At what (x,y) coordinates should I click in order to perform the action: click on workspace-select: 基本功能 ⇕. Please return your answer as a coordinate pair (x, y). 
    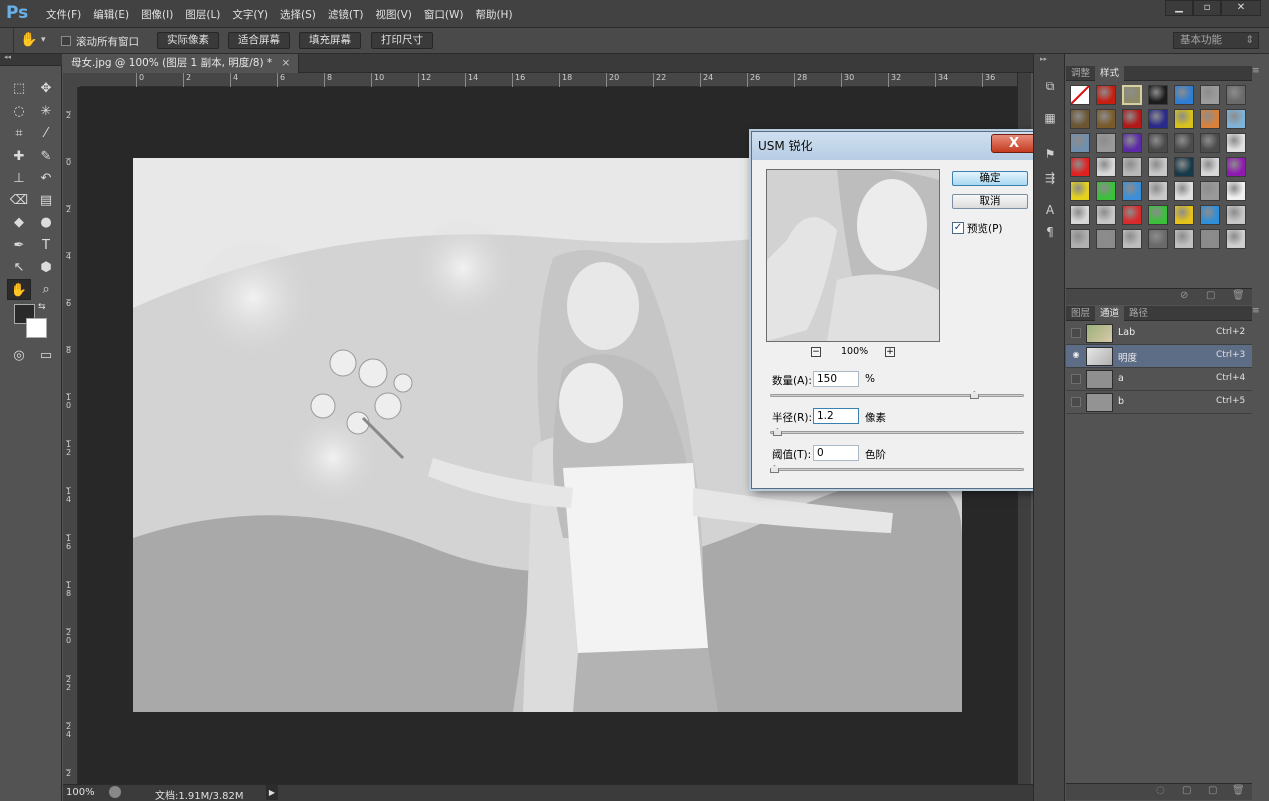
    Looking at the image, I should click on (1216, 40).